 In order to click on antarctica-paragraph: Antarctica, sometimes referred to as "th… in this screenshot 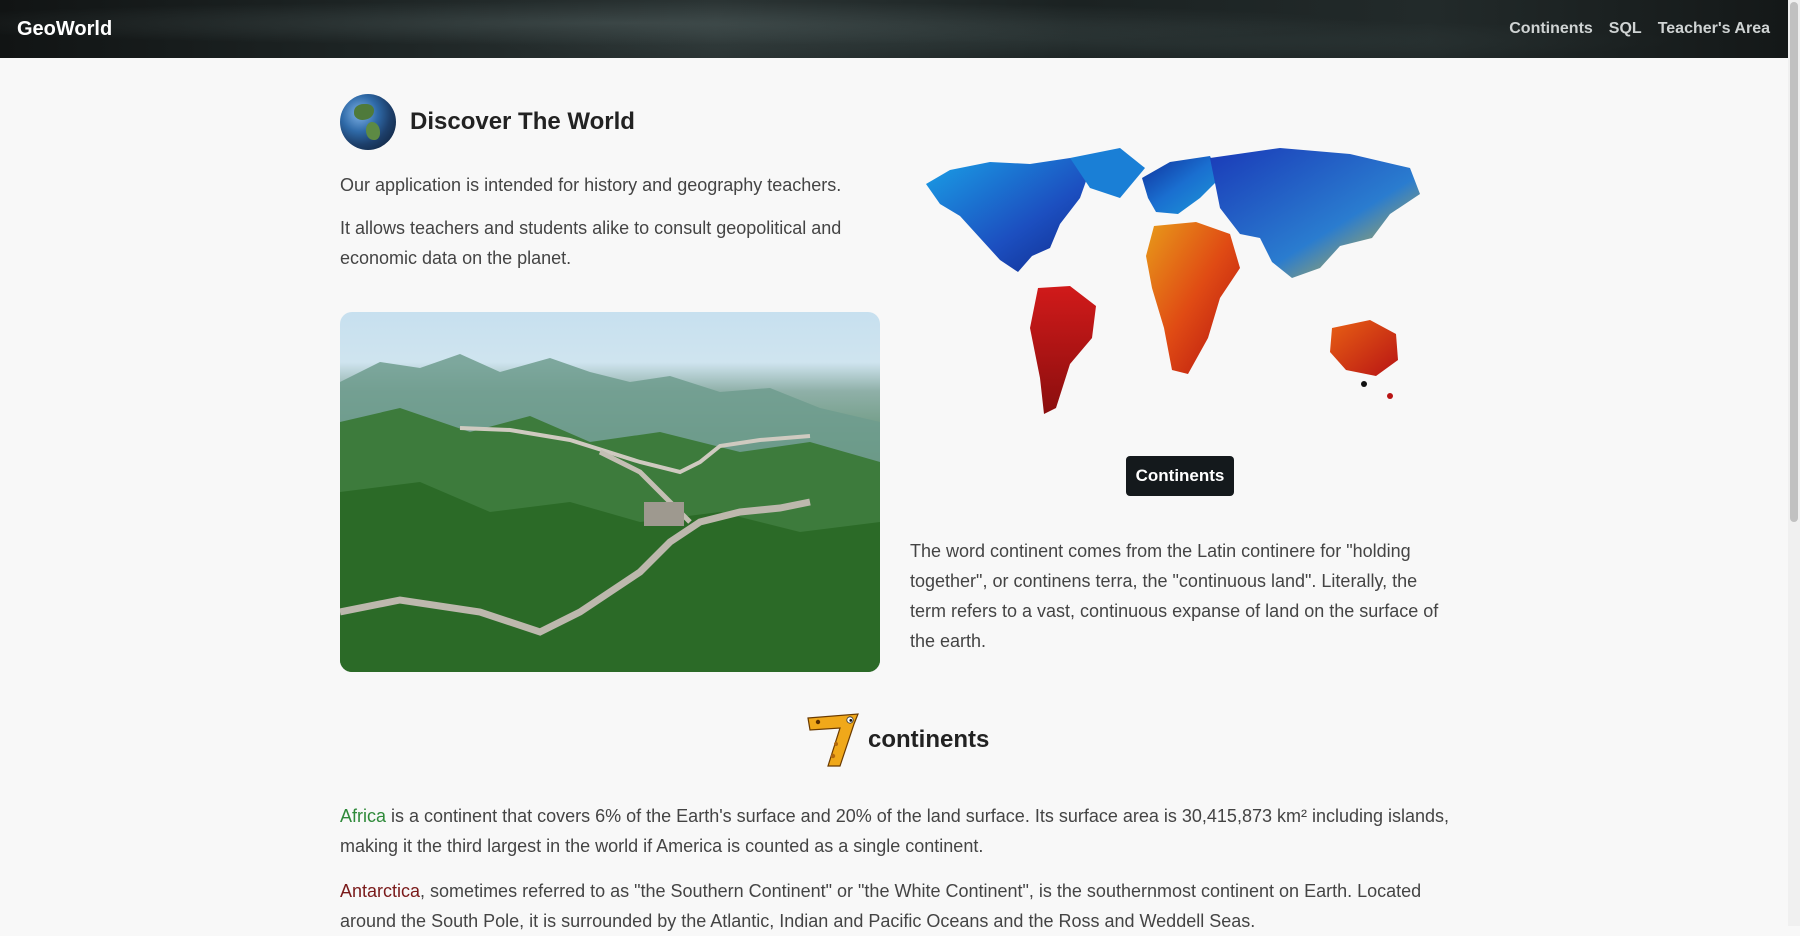, I will do `click(900, 906)`.